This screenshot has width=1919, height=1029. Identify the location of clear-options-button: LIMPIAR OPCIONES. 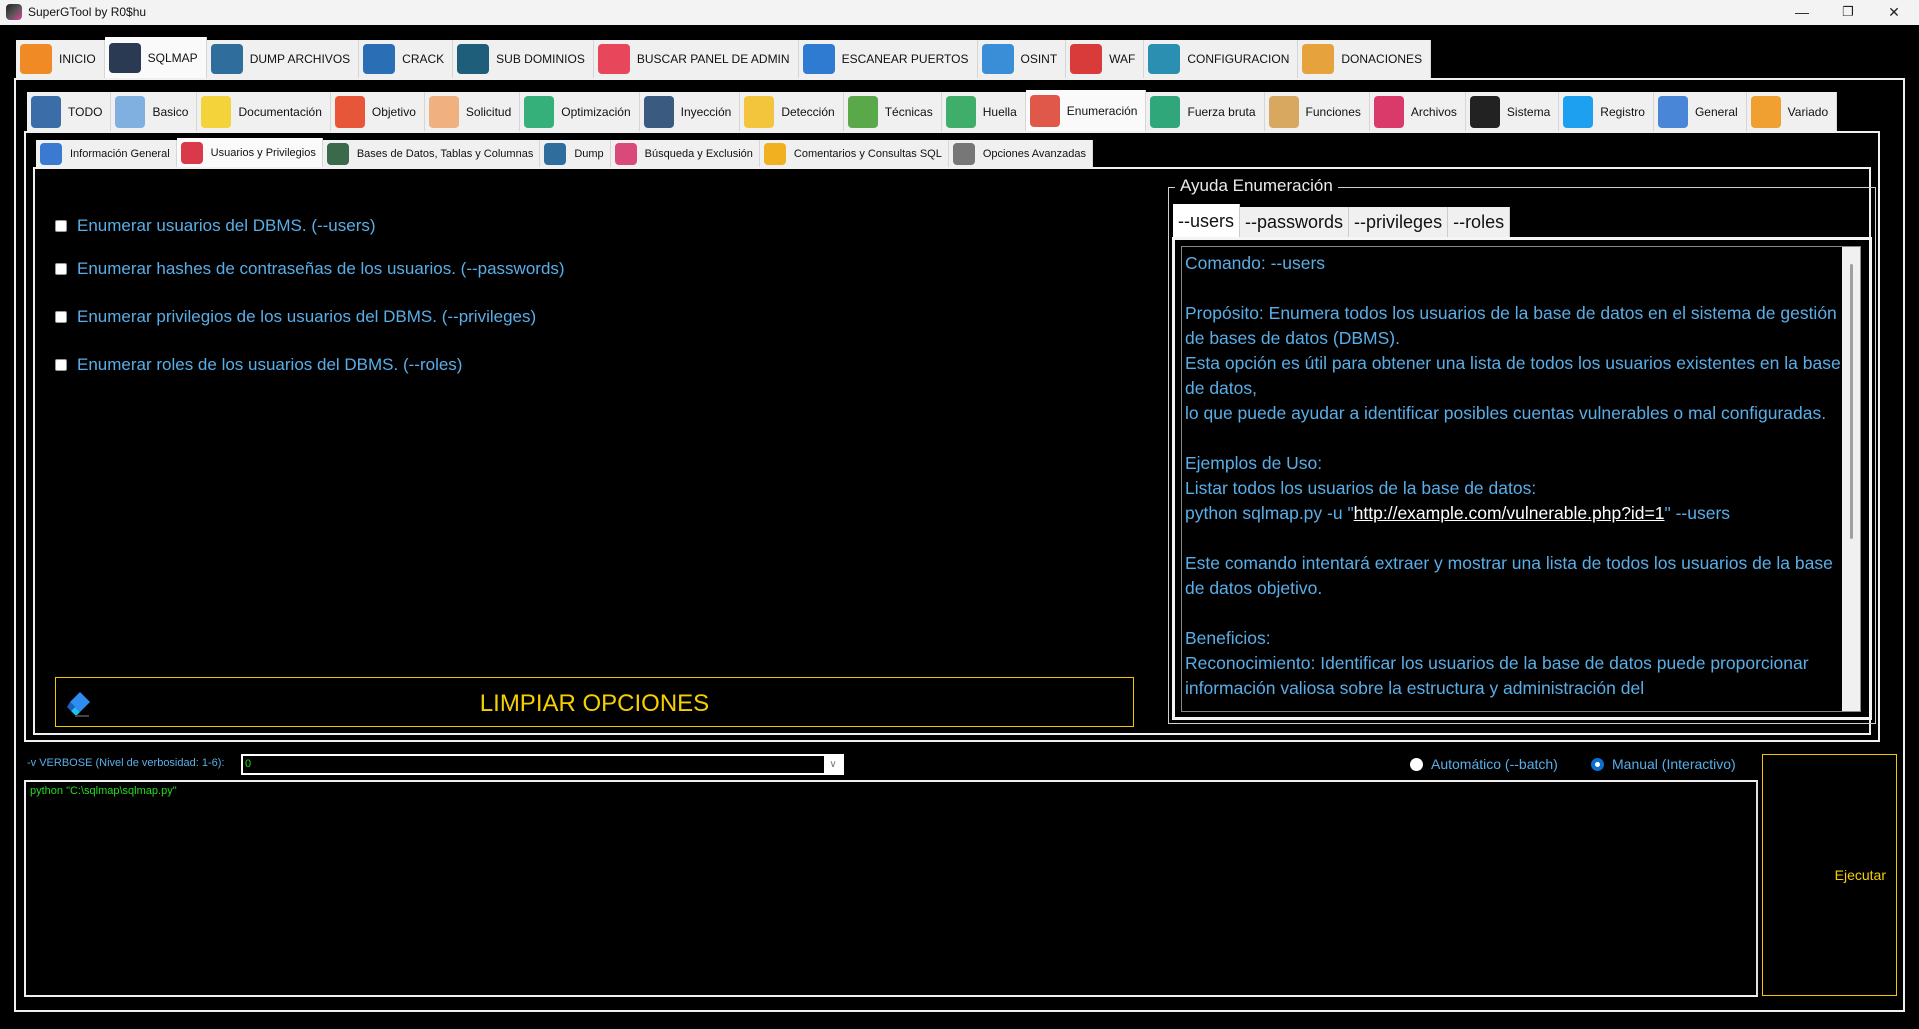
(594, 702).